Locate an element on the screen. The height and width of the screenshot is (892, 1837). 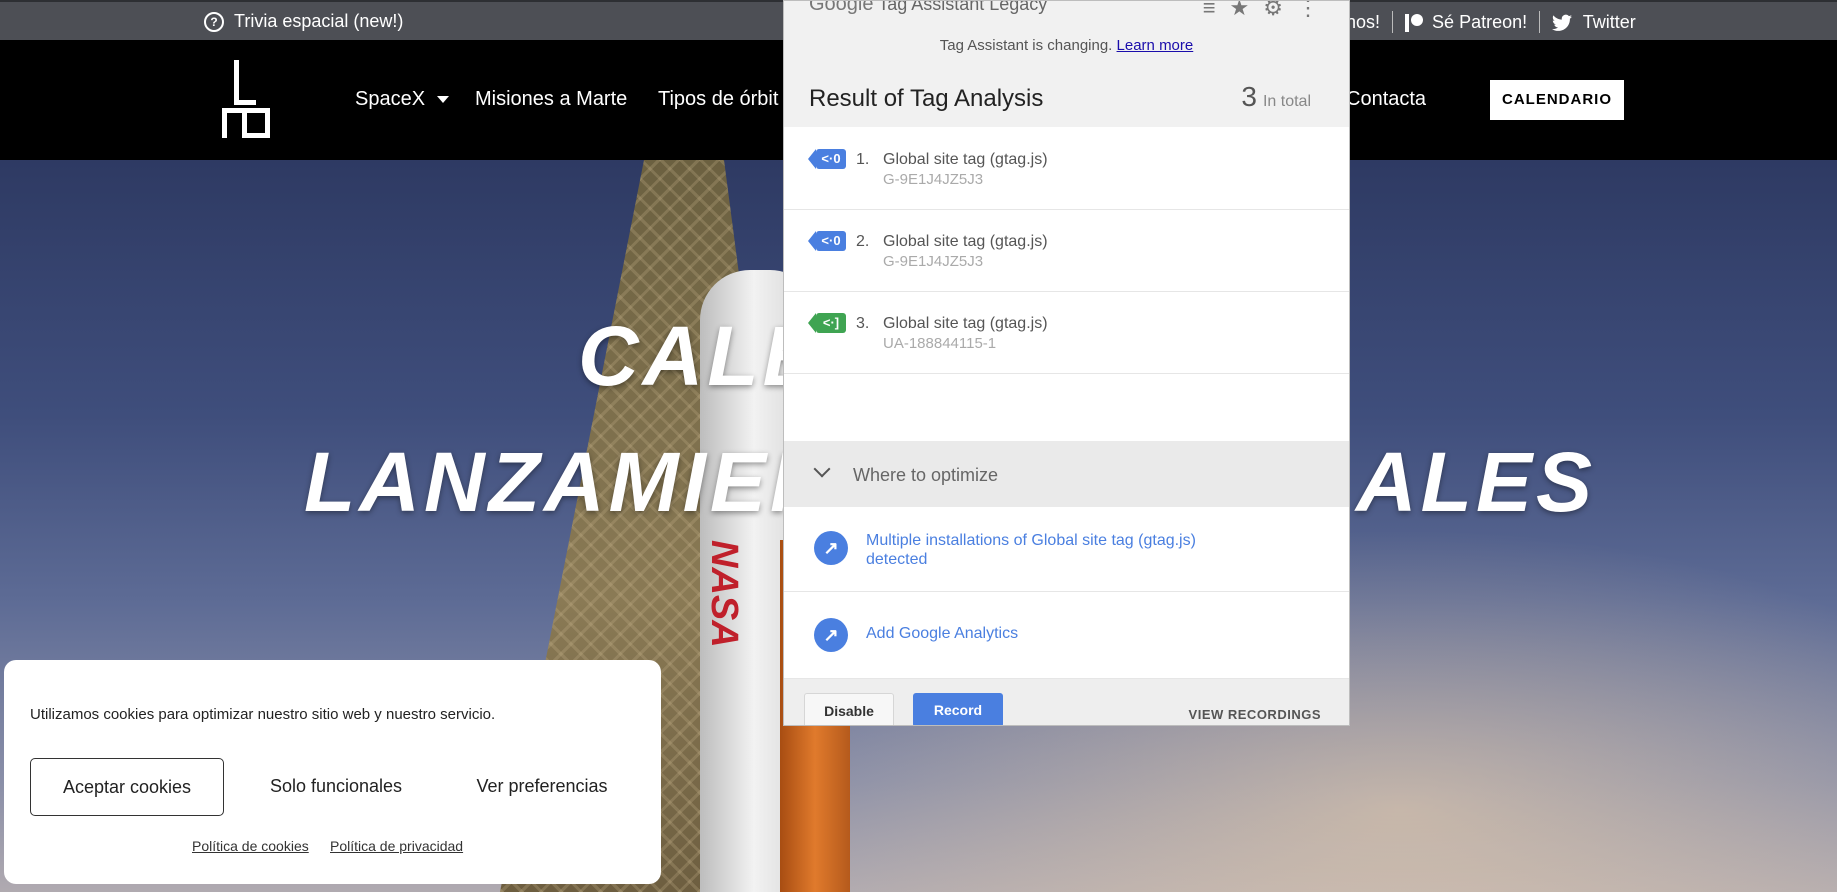
nav-item-label: SpaceX is located at coordinates (390, 99).